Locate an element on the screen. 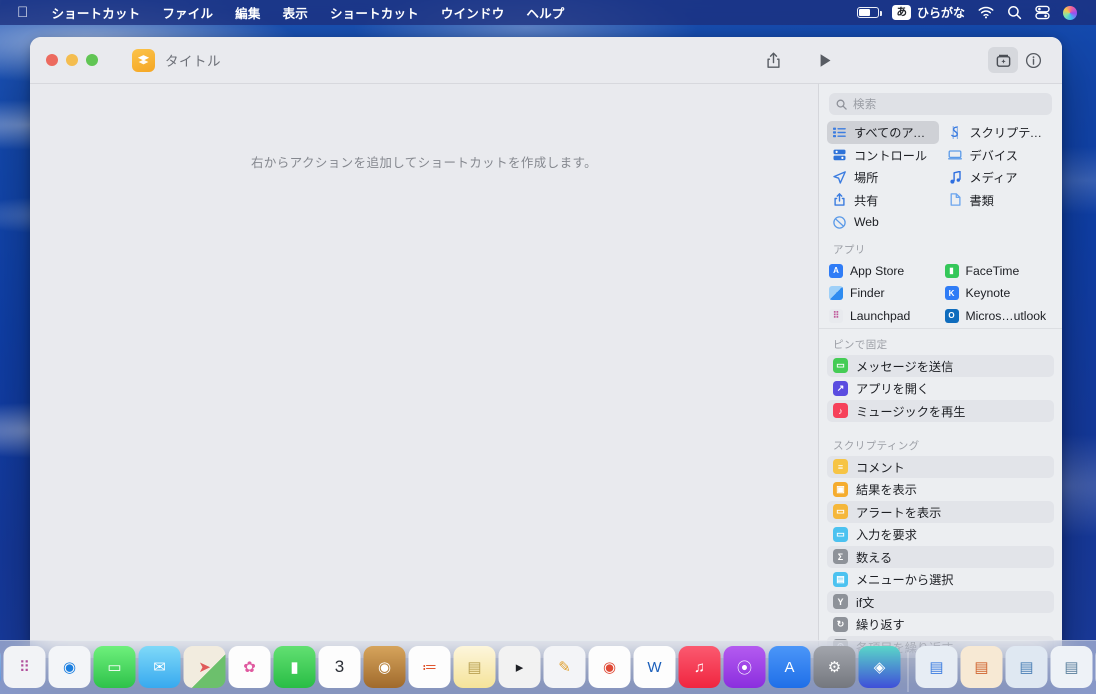 This screenshot has width=1096, height=694. dock-item-photos: ✿ is located at coordinates (249, 667).